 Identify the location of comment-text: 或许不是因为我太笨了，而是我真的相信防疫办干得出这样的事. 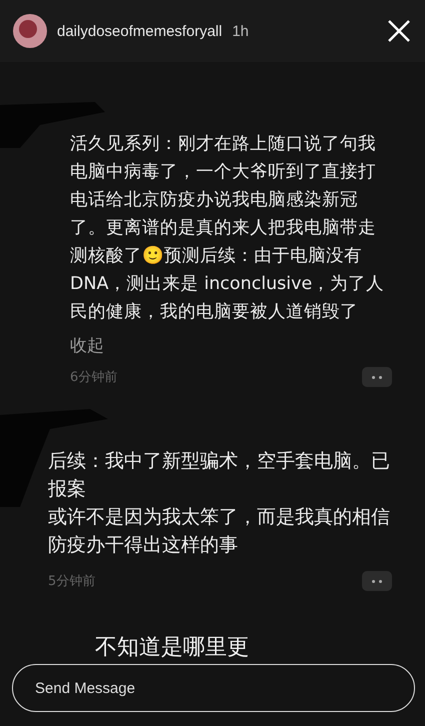
(219, 531).